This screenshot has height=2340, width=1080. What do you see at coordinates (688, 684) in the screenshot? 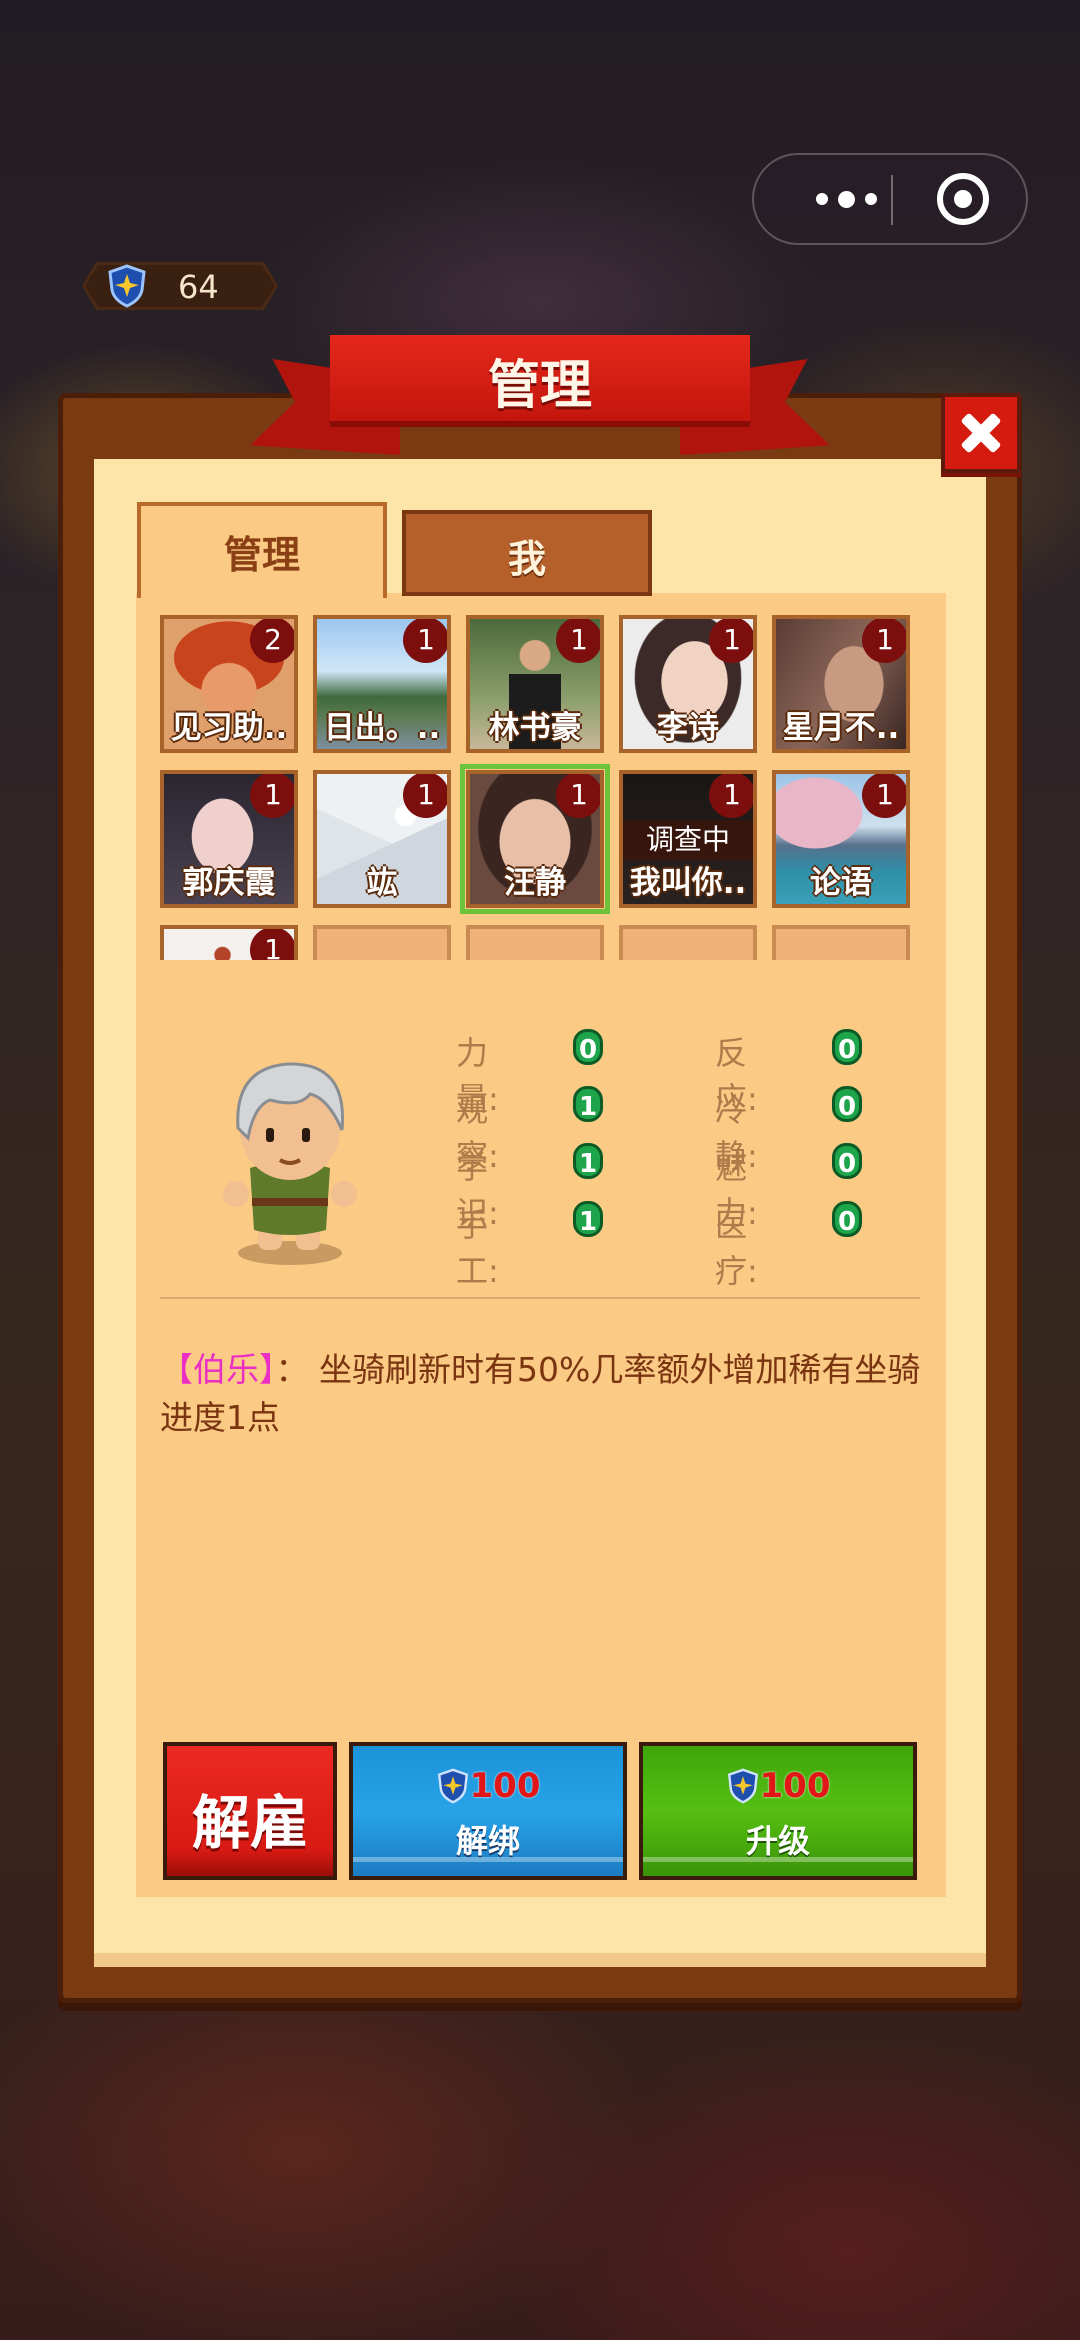
I see `roster-card: 1 李诗` at bounding box center [688, 684].